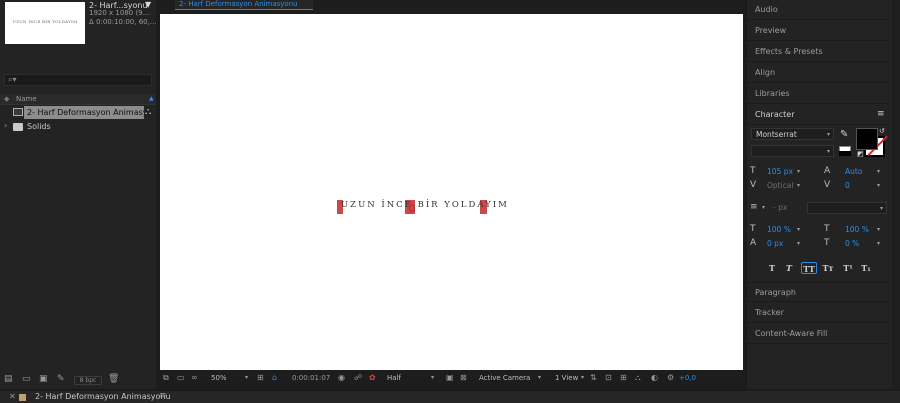 The height and width of the screenshot is (403, 900). What do you see at coordinates (274, 377) in the screenshot?
I see `mask-icon: ⌂` at bounding box center [274, 377].